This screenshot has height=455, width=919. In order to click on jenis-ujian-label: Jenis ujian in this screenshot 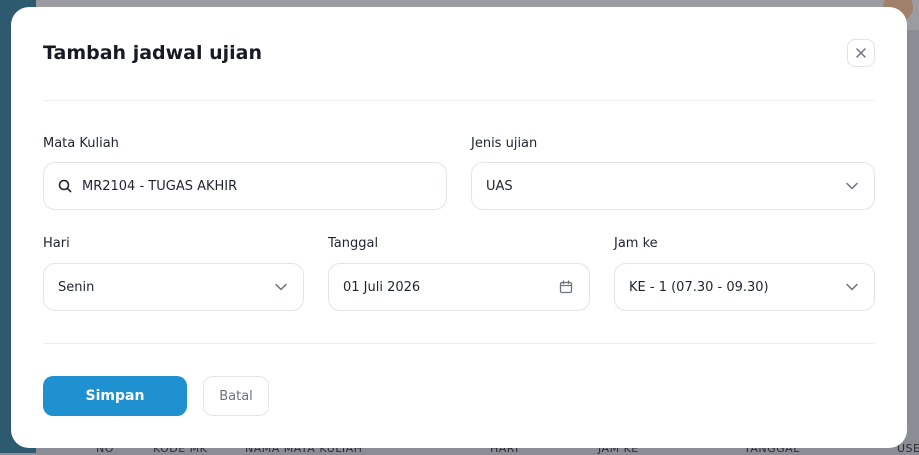, I will do `click(504, 143)`.